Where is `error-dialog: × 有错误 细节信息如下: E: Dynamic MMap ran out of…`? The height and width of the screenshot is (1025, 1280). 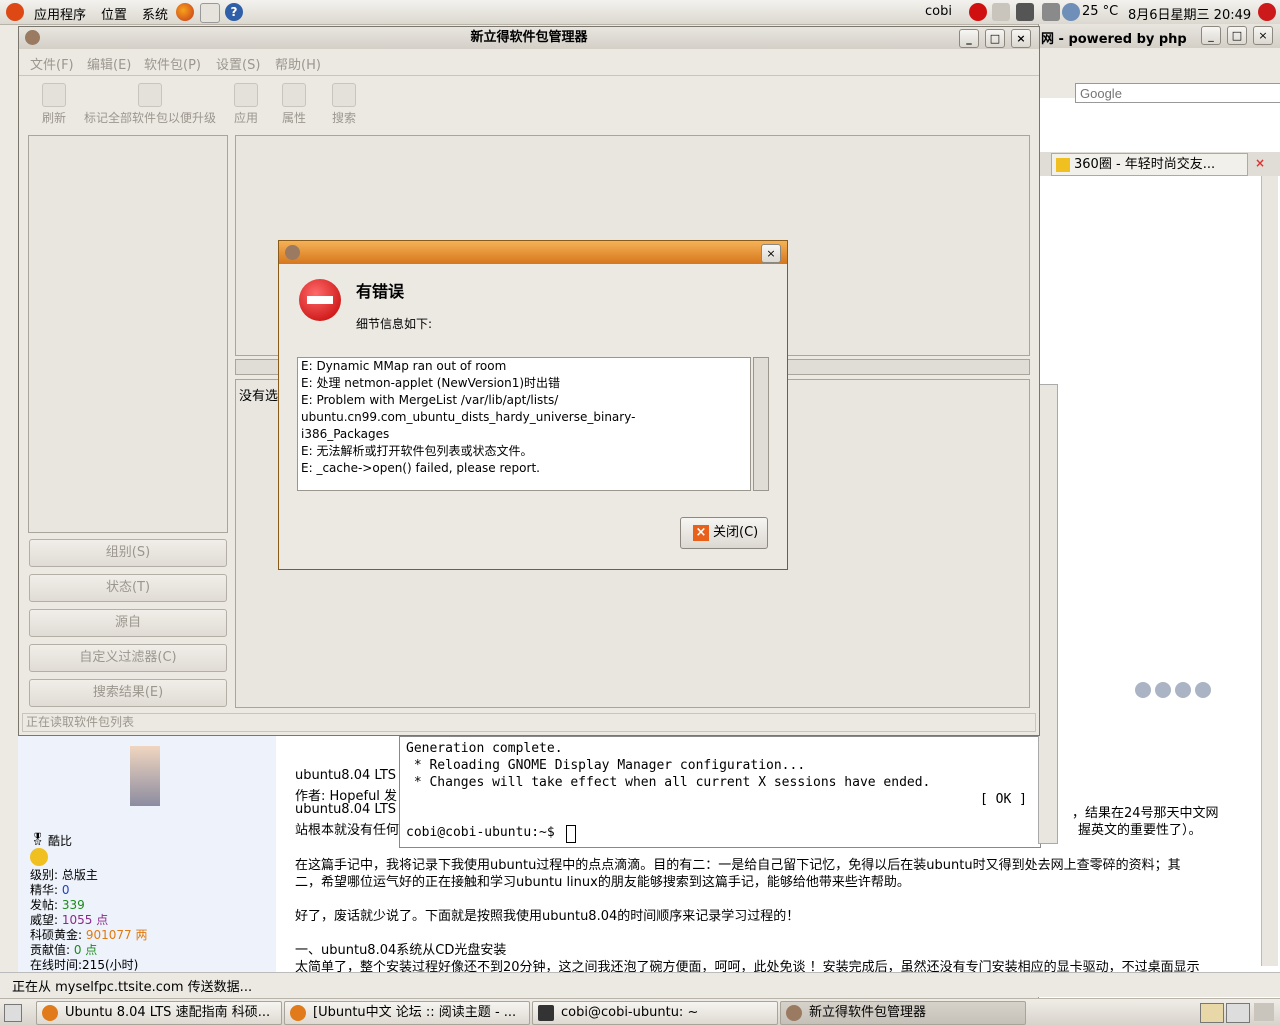 error-dialog: × 有错误 细节信息如下: E: Dynamic MMap ran out of… is located at coordinates (533, 405).